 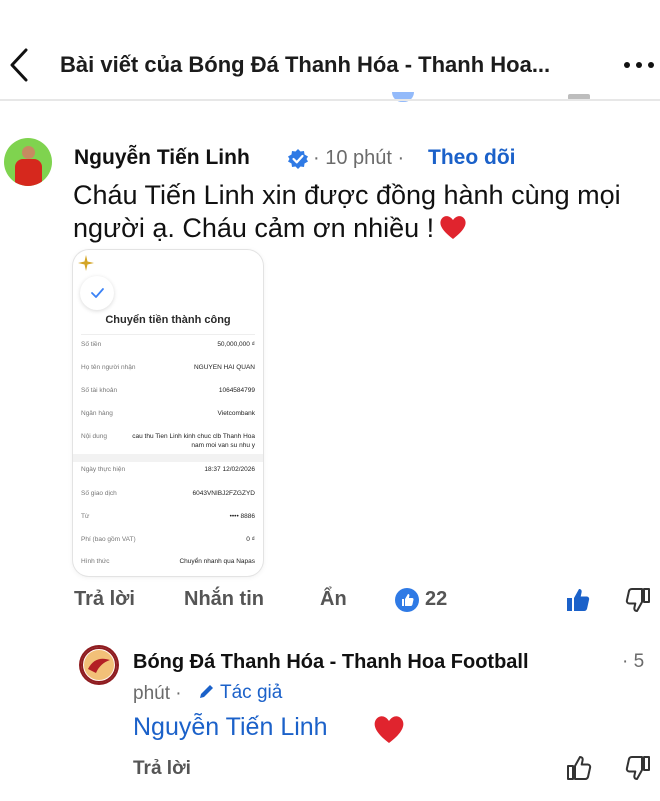 What do you see at coordinates (168, 320) in the screenshot?
I see `receipt-title: Chuyển tiền thành công` at bounding box center [168, 320].